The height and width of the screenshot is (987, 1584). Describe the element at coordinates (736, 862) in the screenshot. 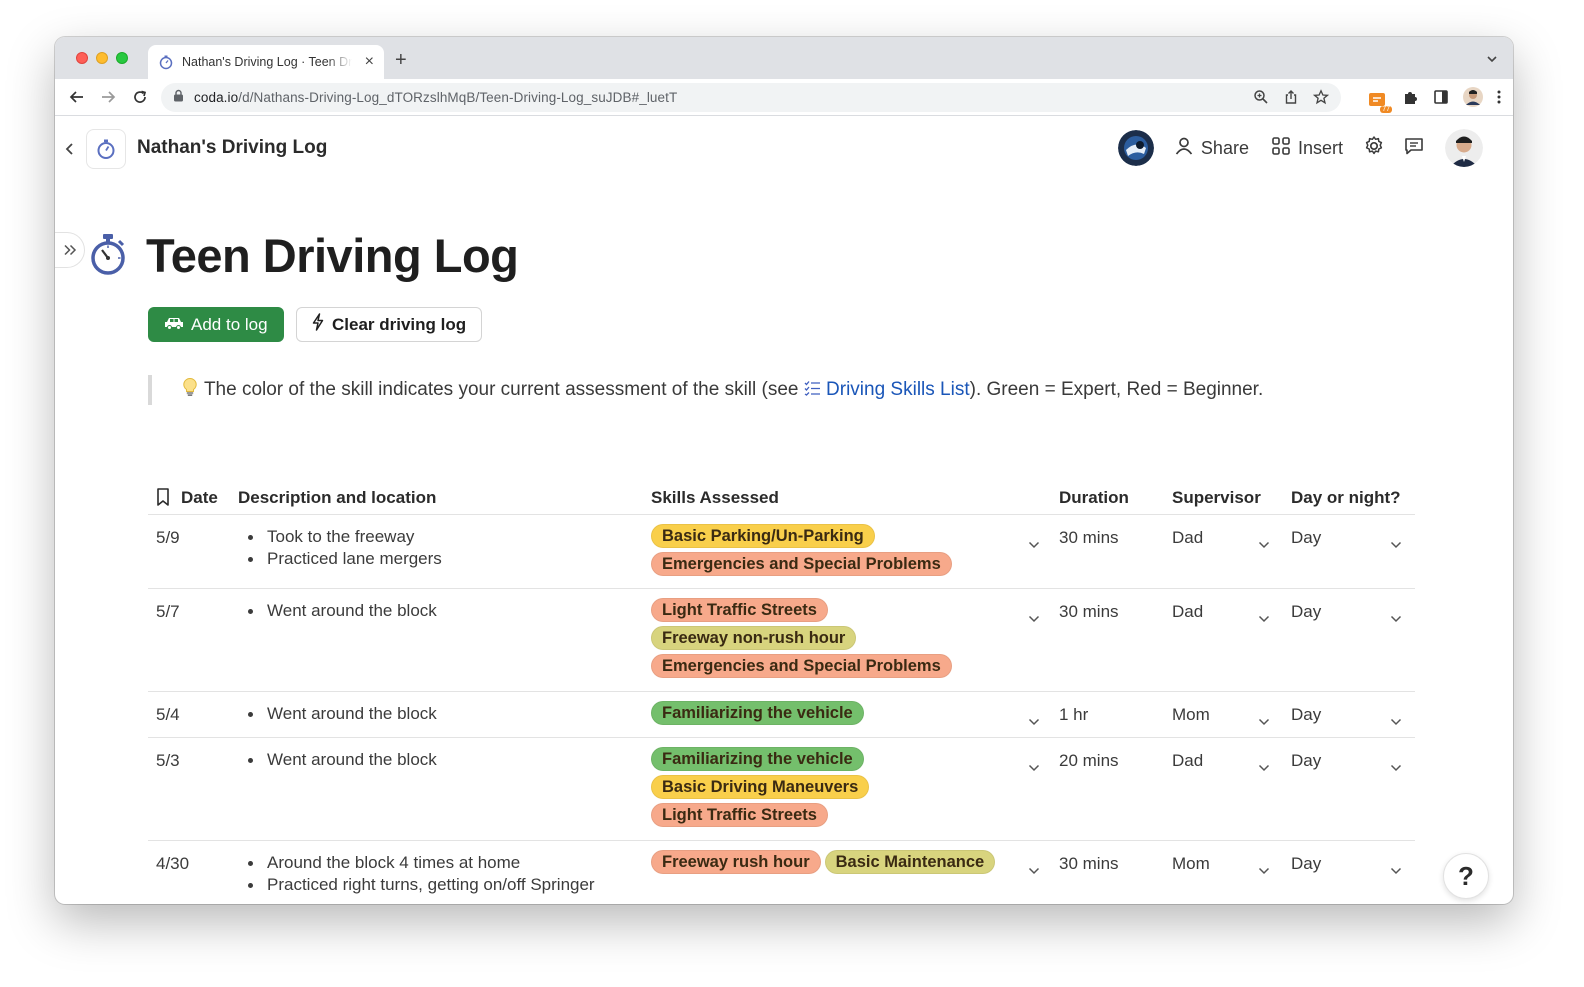

I see `skill-chip: Freeway rush hour` at that location.